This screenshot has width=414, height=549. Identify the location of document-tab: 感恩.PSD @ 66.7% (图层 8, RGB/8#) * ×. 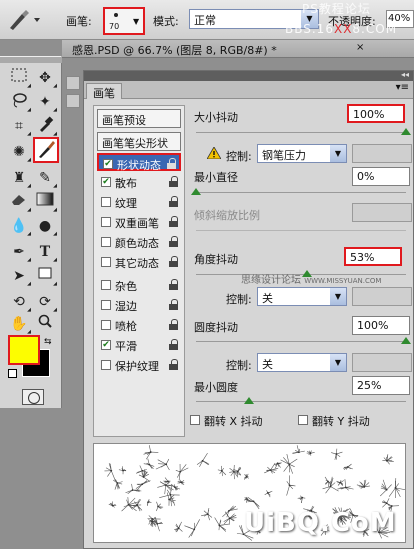
(238, 49).